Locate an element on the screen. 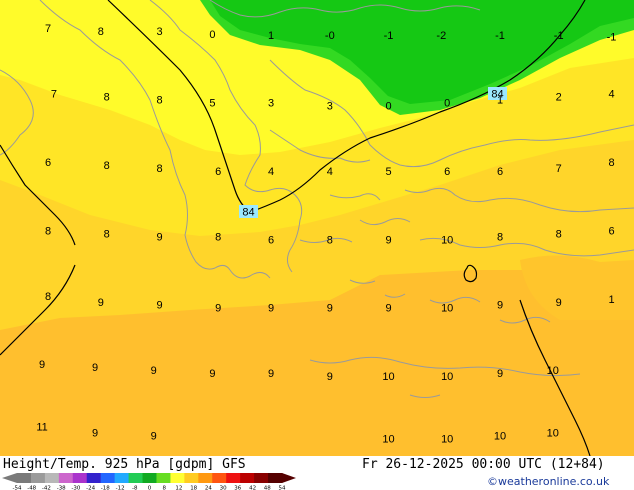  scale-tick-label: -48 is located at coordinates (31, 488).